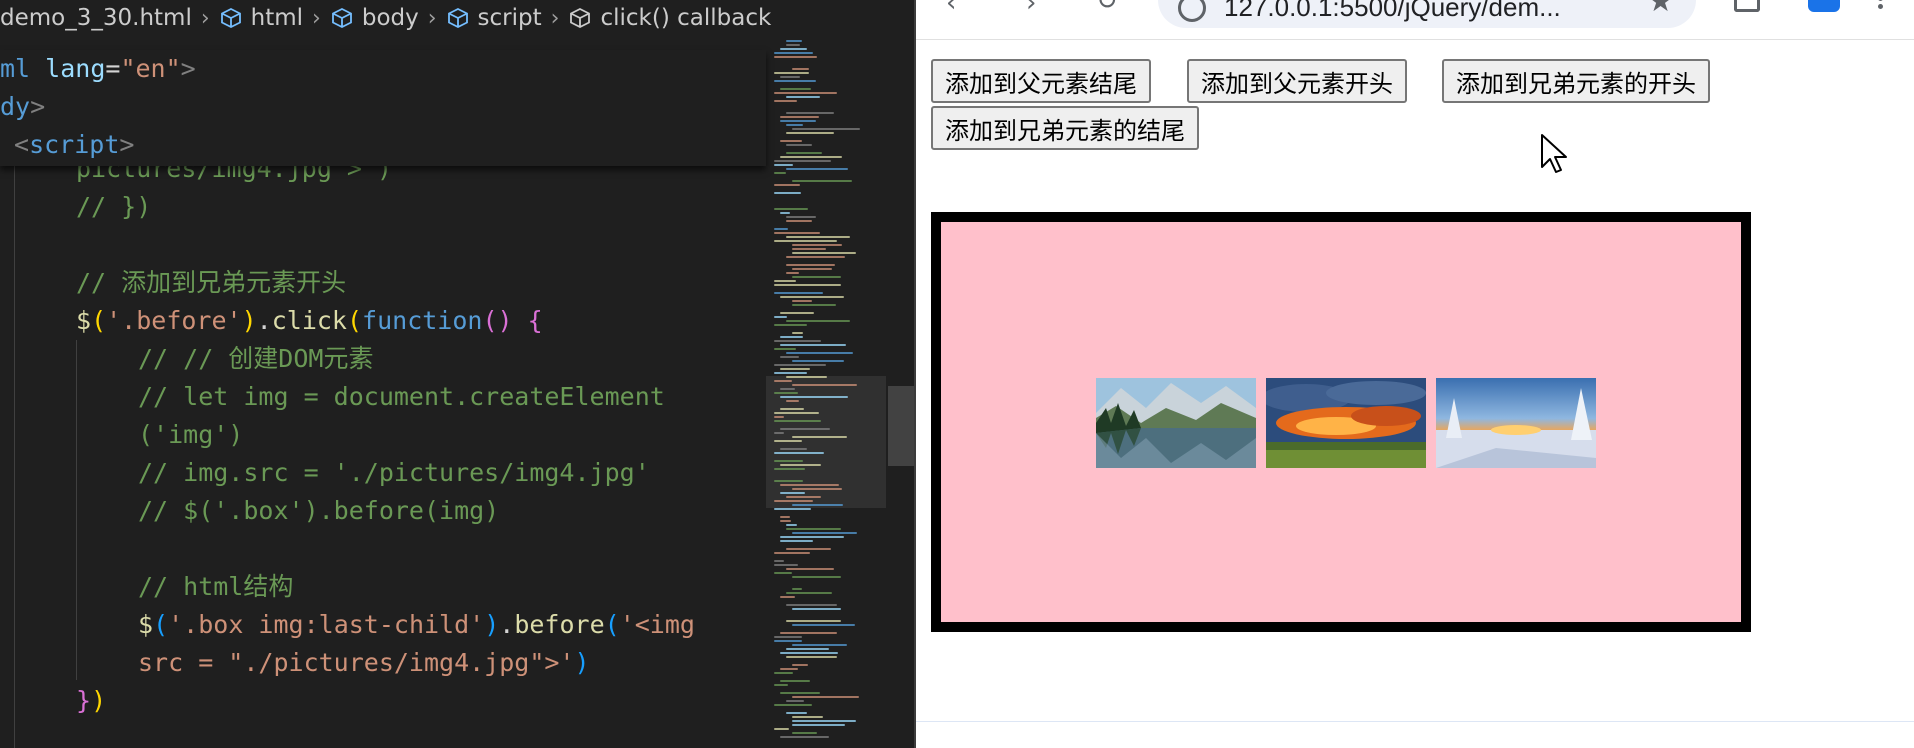 This screenshot has height=748, width=1914. I want to click on breadcrumb-script: script, so click(494, 18).